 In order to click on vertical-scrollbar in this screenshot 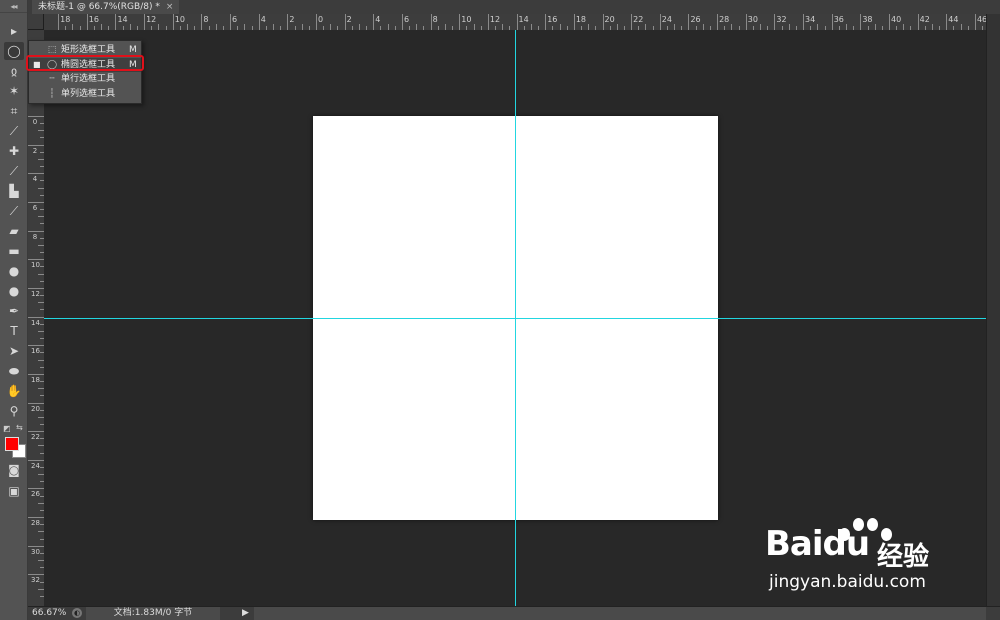, I will do `click(993, 310)`.